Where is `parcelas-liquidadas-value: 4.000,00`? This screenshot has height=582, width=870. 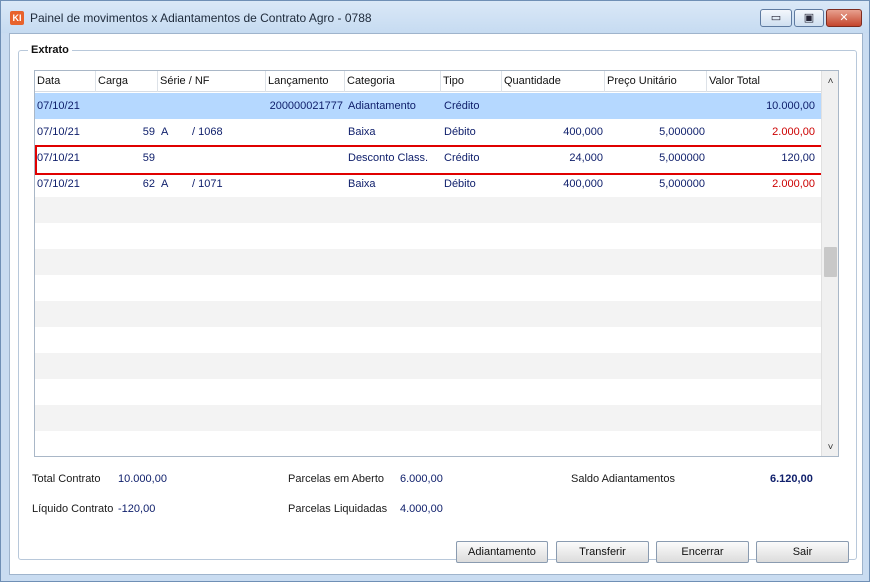 parcelas-liquidadas-value: 4.000,00 is located at coordinates (421, 509).